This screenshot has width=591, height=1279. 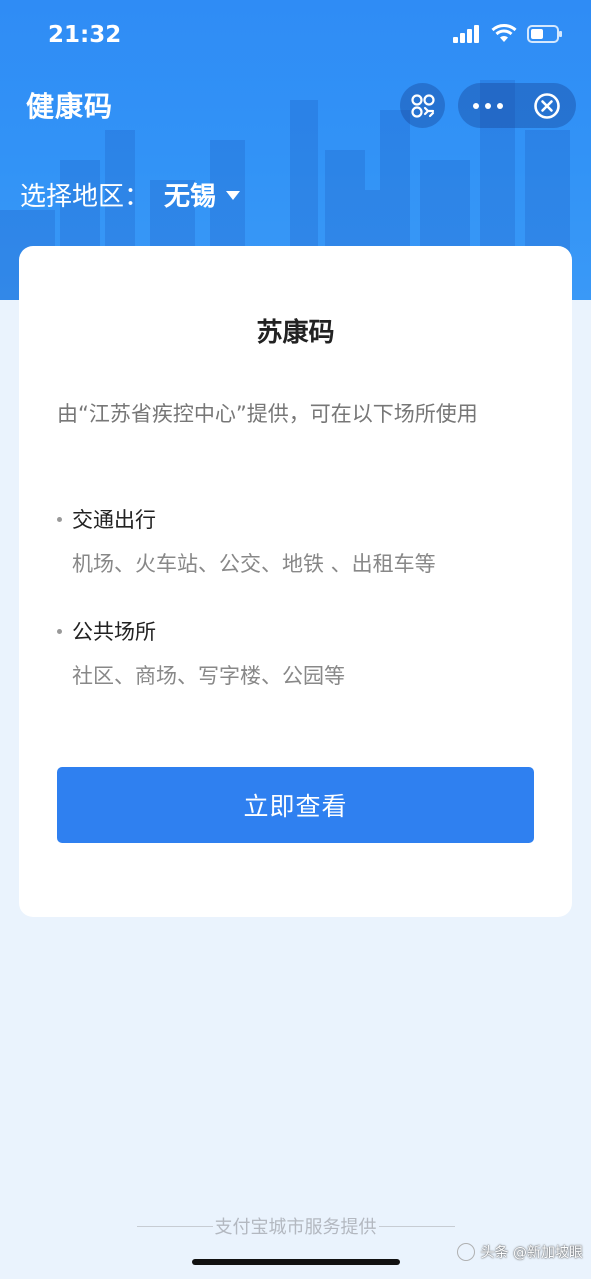 I want to click on section-items: 社区、商场、写字楼、公园等, so click(x=208, y=676).